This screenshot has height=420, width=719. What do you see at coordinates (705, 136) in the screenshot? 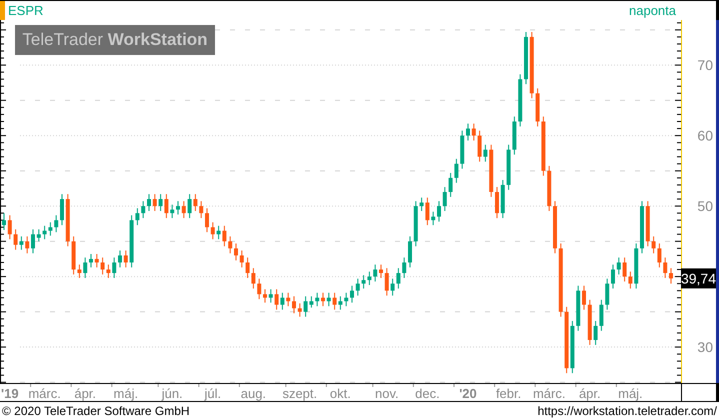
I see `y-axis-label: 60` at bounding box center [705, 136].